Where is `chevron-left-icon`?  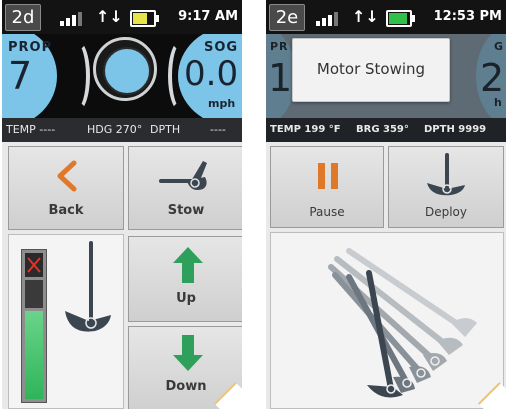
chevron-left-icon is located at coordinates (67, 176).